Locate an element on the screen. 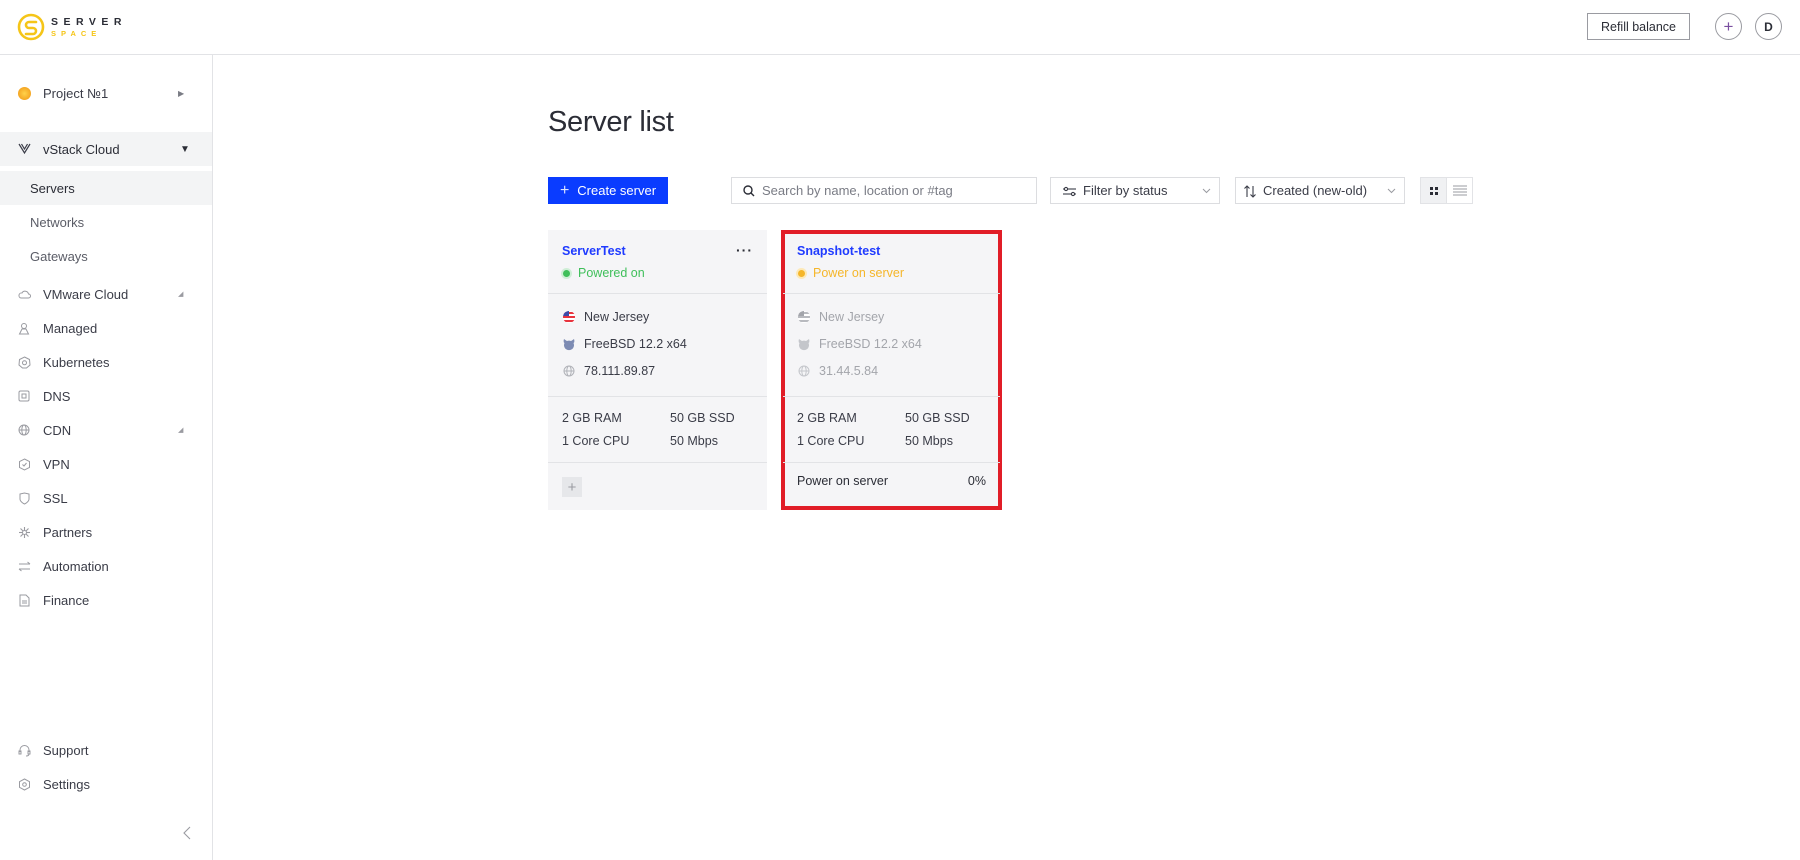 The width and height of the screenshot is (1800, 860). more-options-icon: ··· is located at coordinates (744, 250).